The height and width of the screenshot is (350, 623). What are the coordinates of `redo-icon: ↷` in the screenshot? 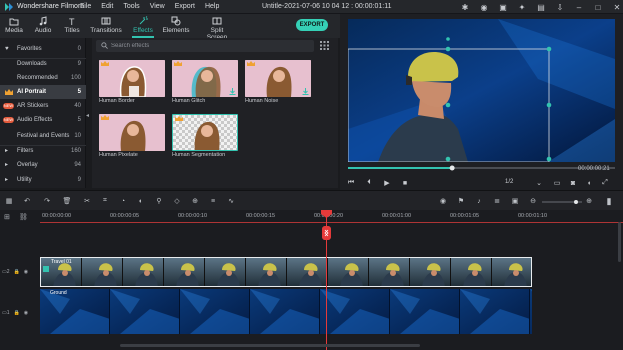 It's located at (47, 201).